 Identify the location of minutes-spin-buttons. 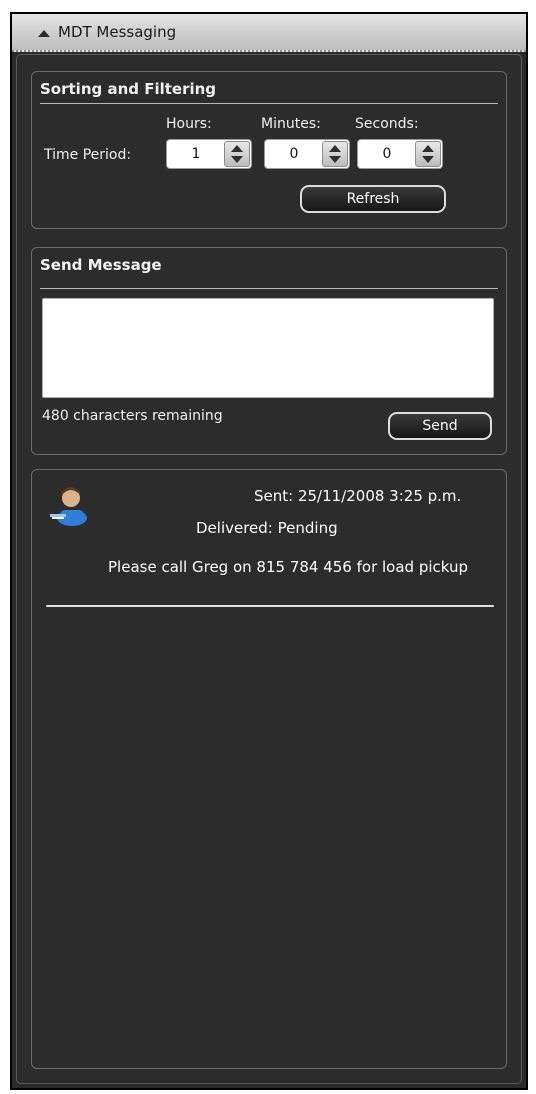
(335, 154).